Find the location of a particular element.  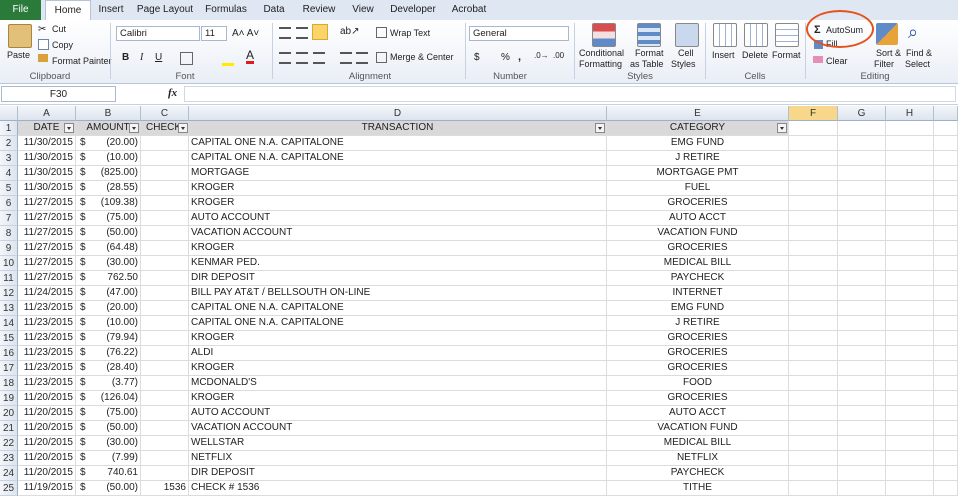

find-select-button: Find & is located at coordinates (919, 53).